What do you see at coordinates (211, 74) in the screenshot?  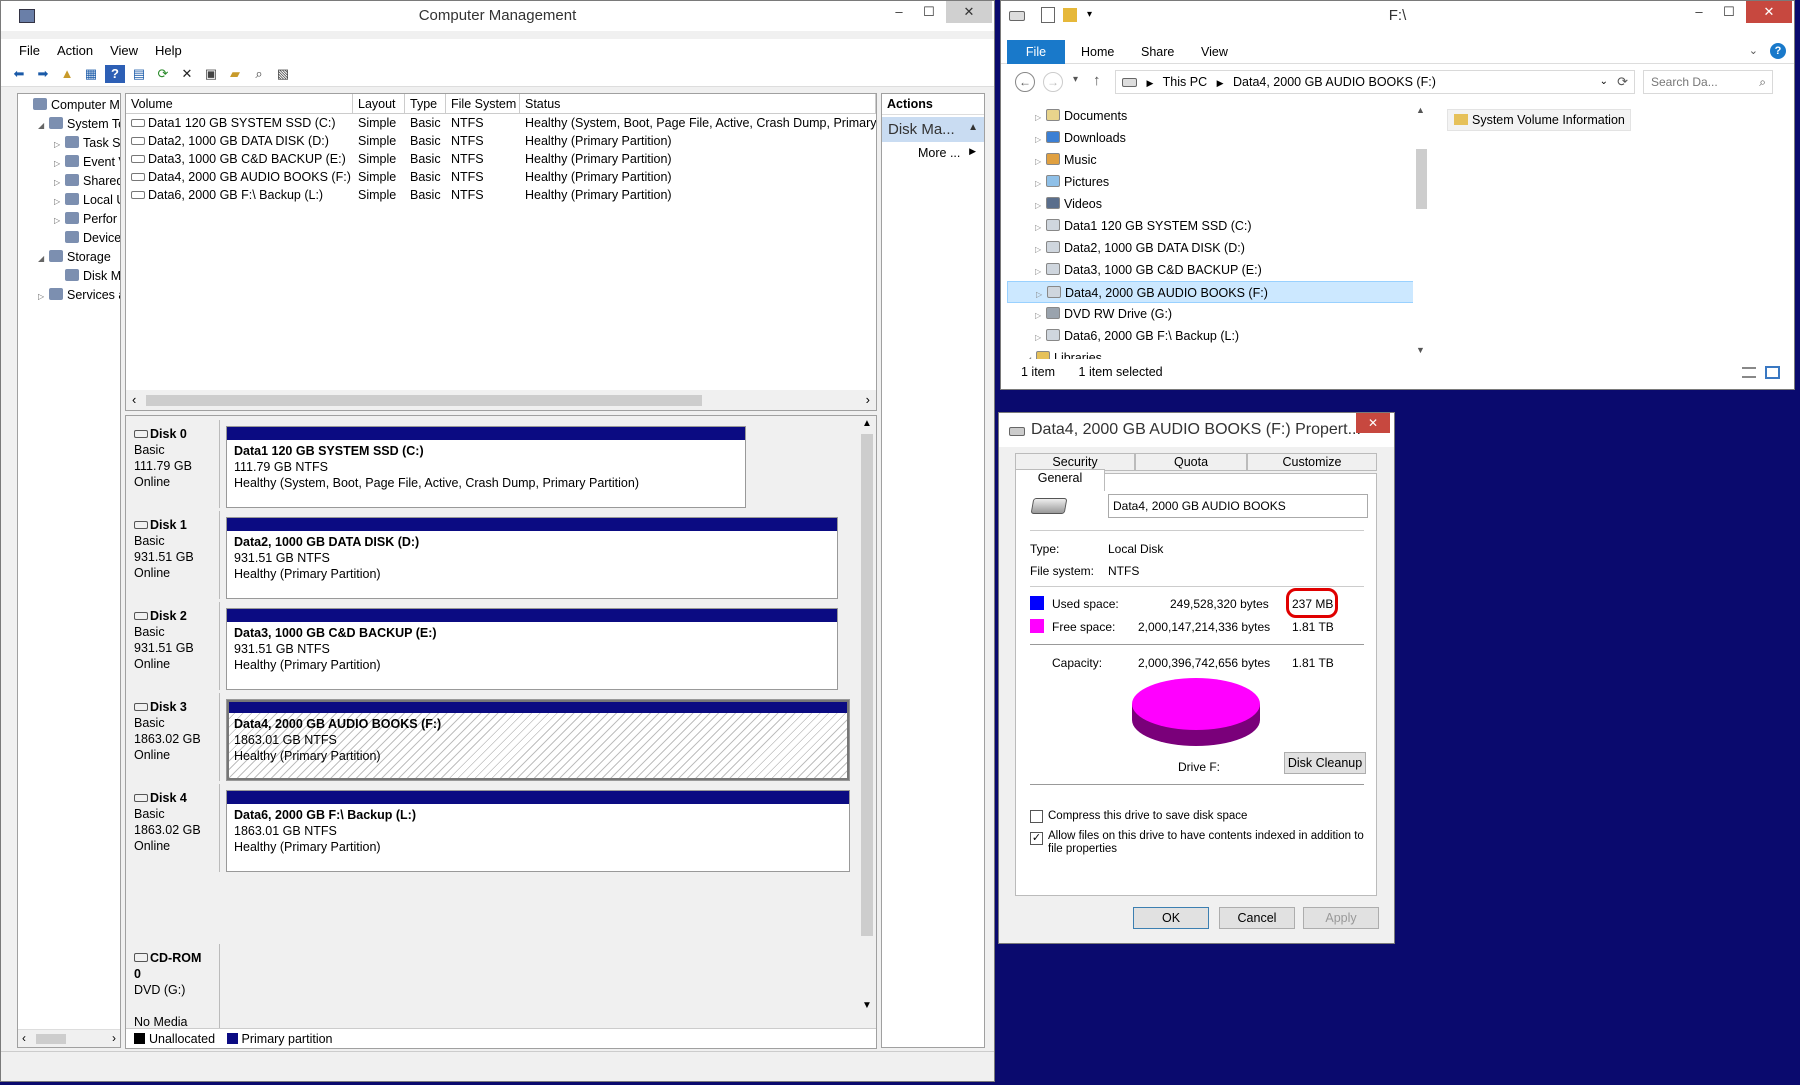 I see `properties-icon: ▣` at bounding box center [211, 74].